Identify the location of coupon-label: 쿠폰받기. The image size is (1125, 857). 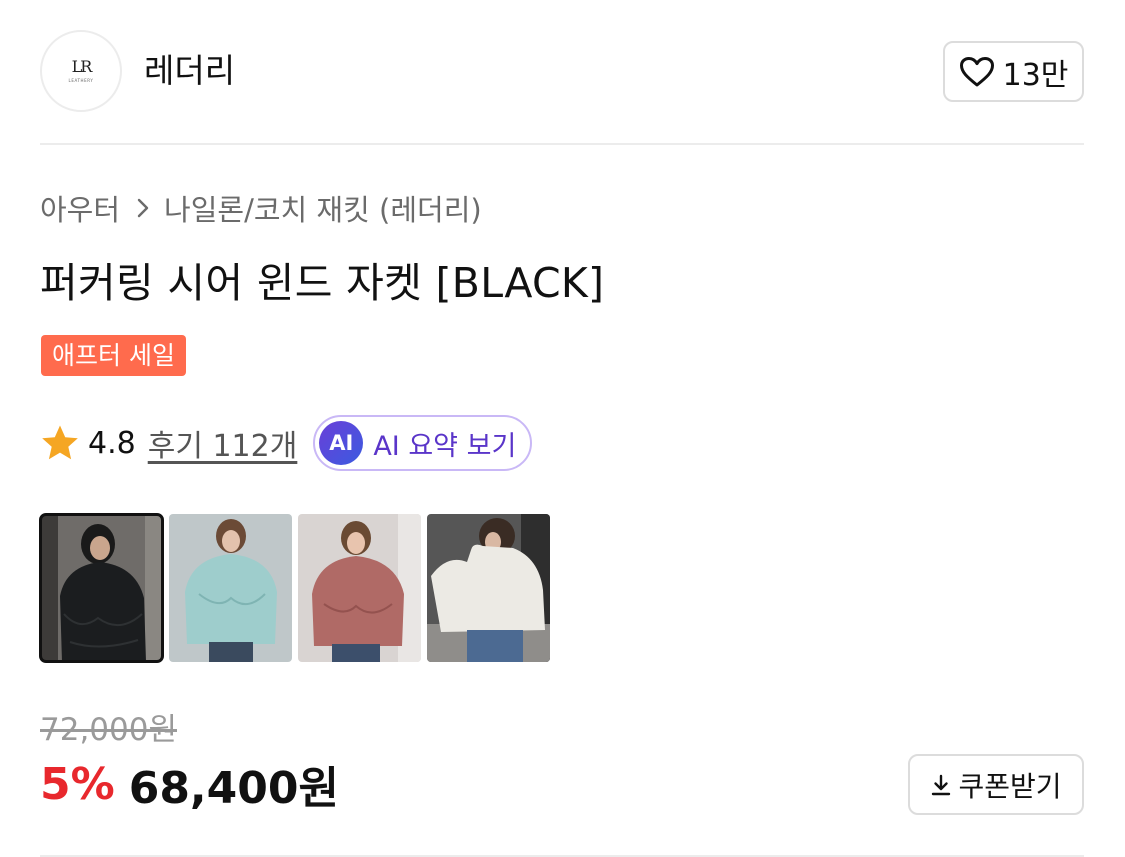
(1010, 786).